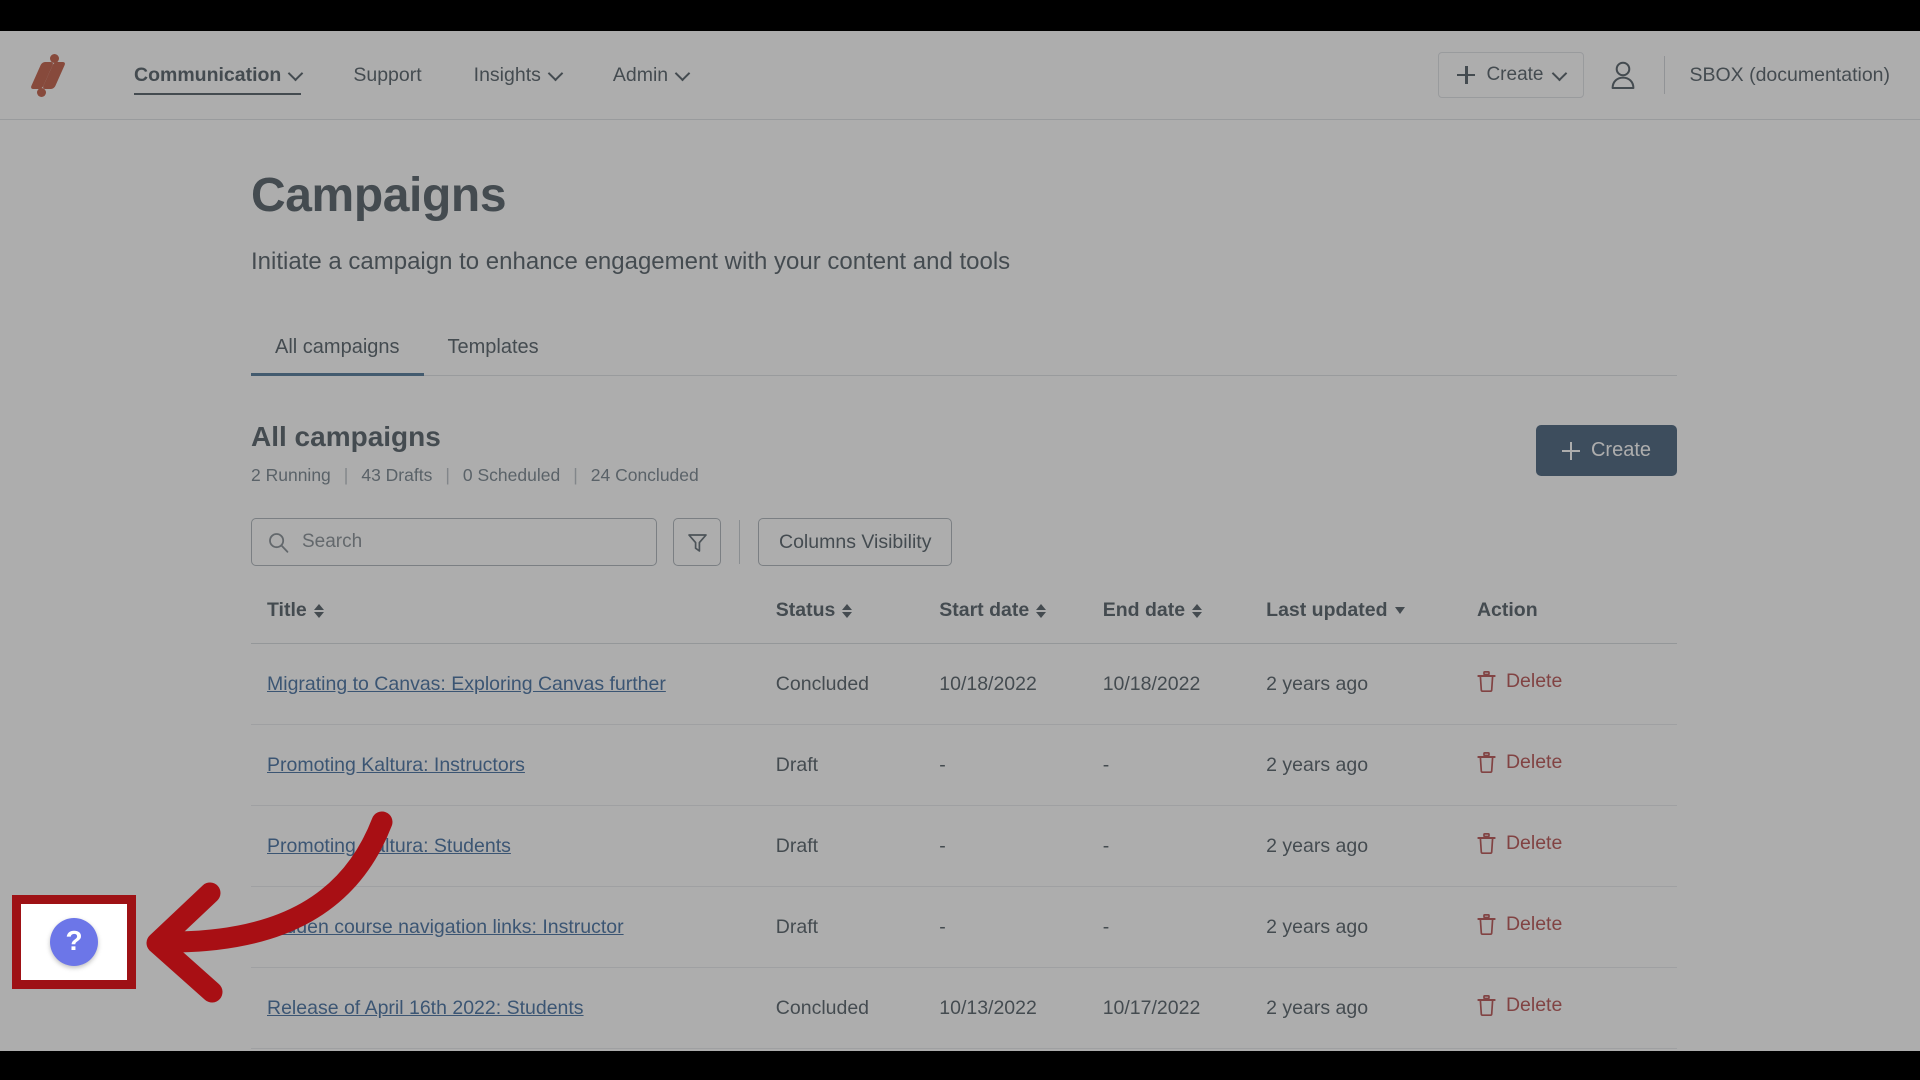  Describe the element at coordinates (1466, 75) in the screenshot. I see `plus-icon` at that location.